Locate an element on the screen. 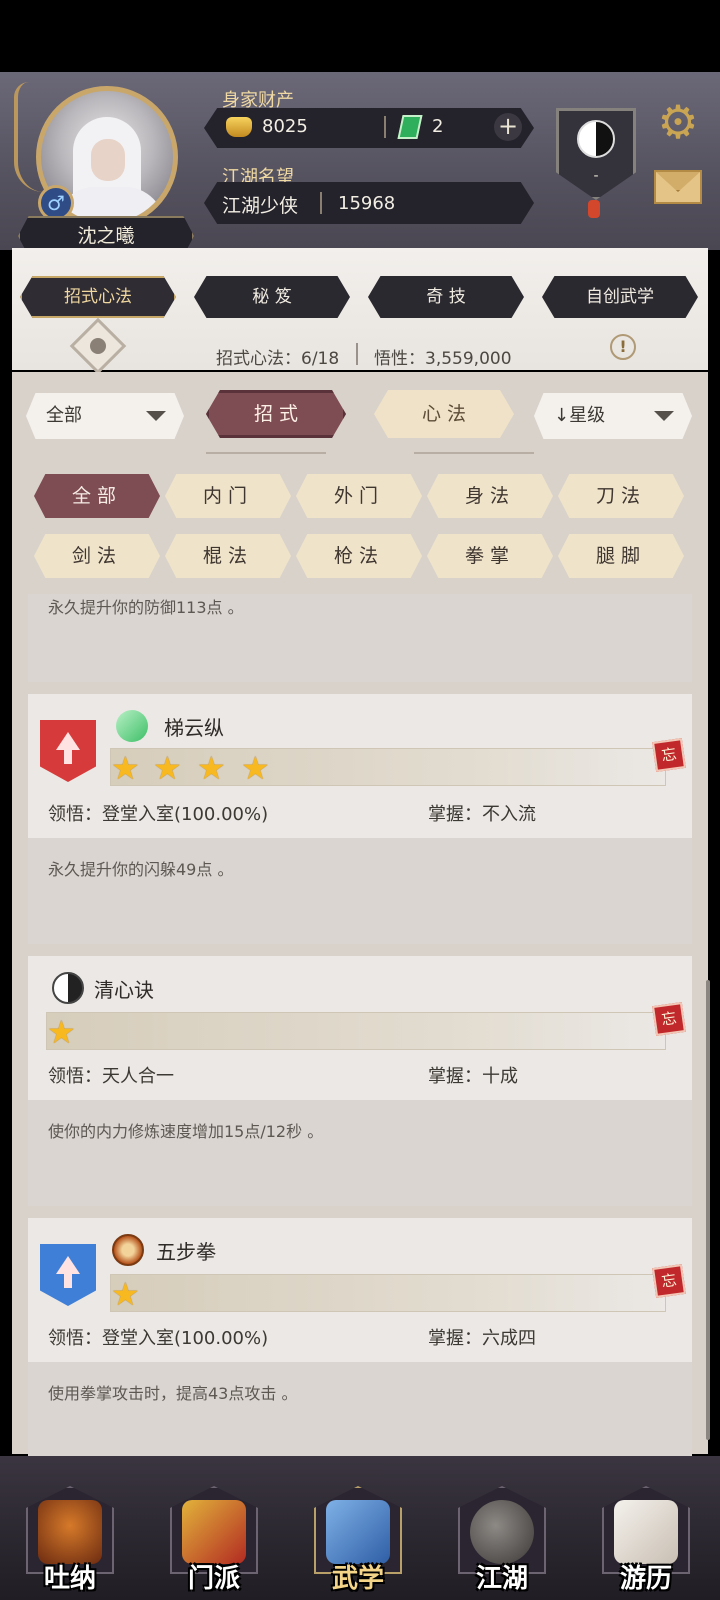 The height and width of the screenshot is (1600, 720). scrollbar is located at coordinates (708, 1210).